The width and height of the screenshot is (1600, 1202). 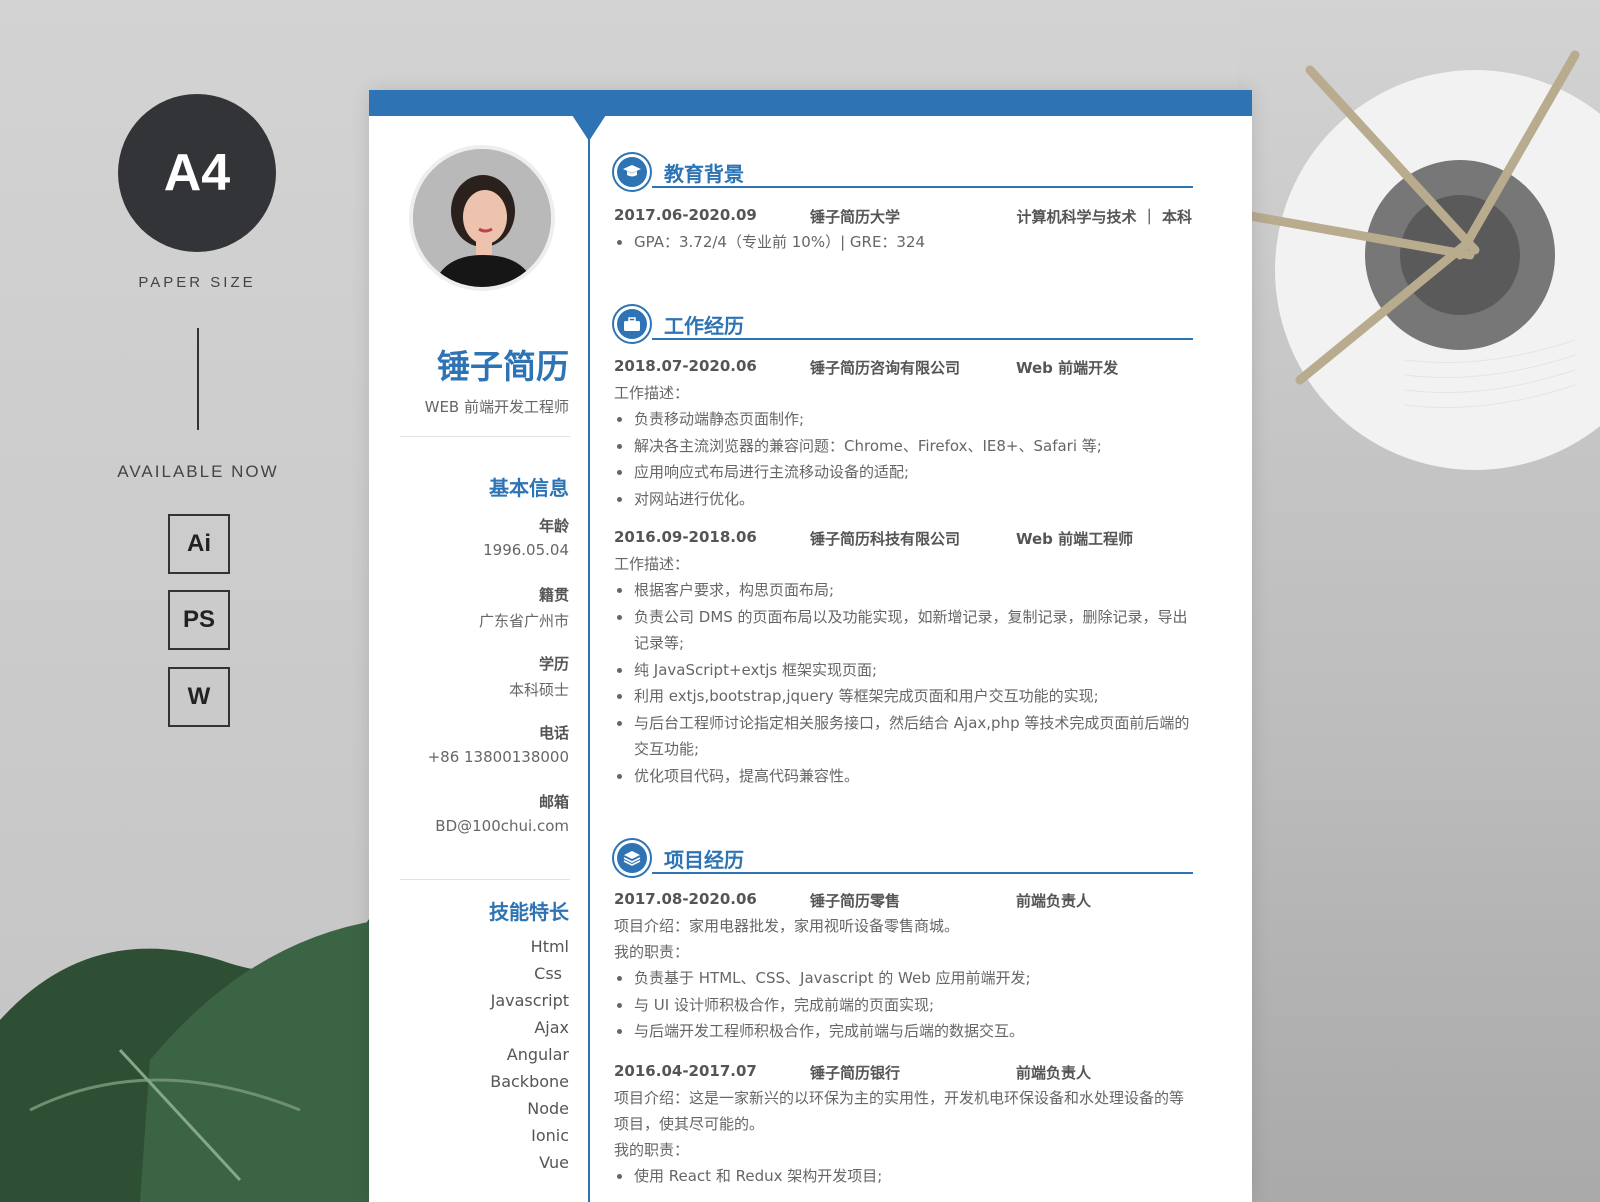 I want to click on skill-item: Html, so click(x=549, y=946).